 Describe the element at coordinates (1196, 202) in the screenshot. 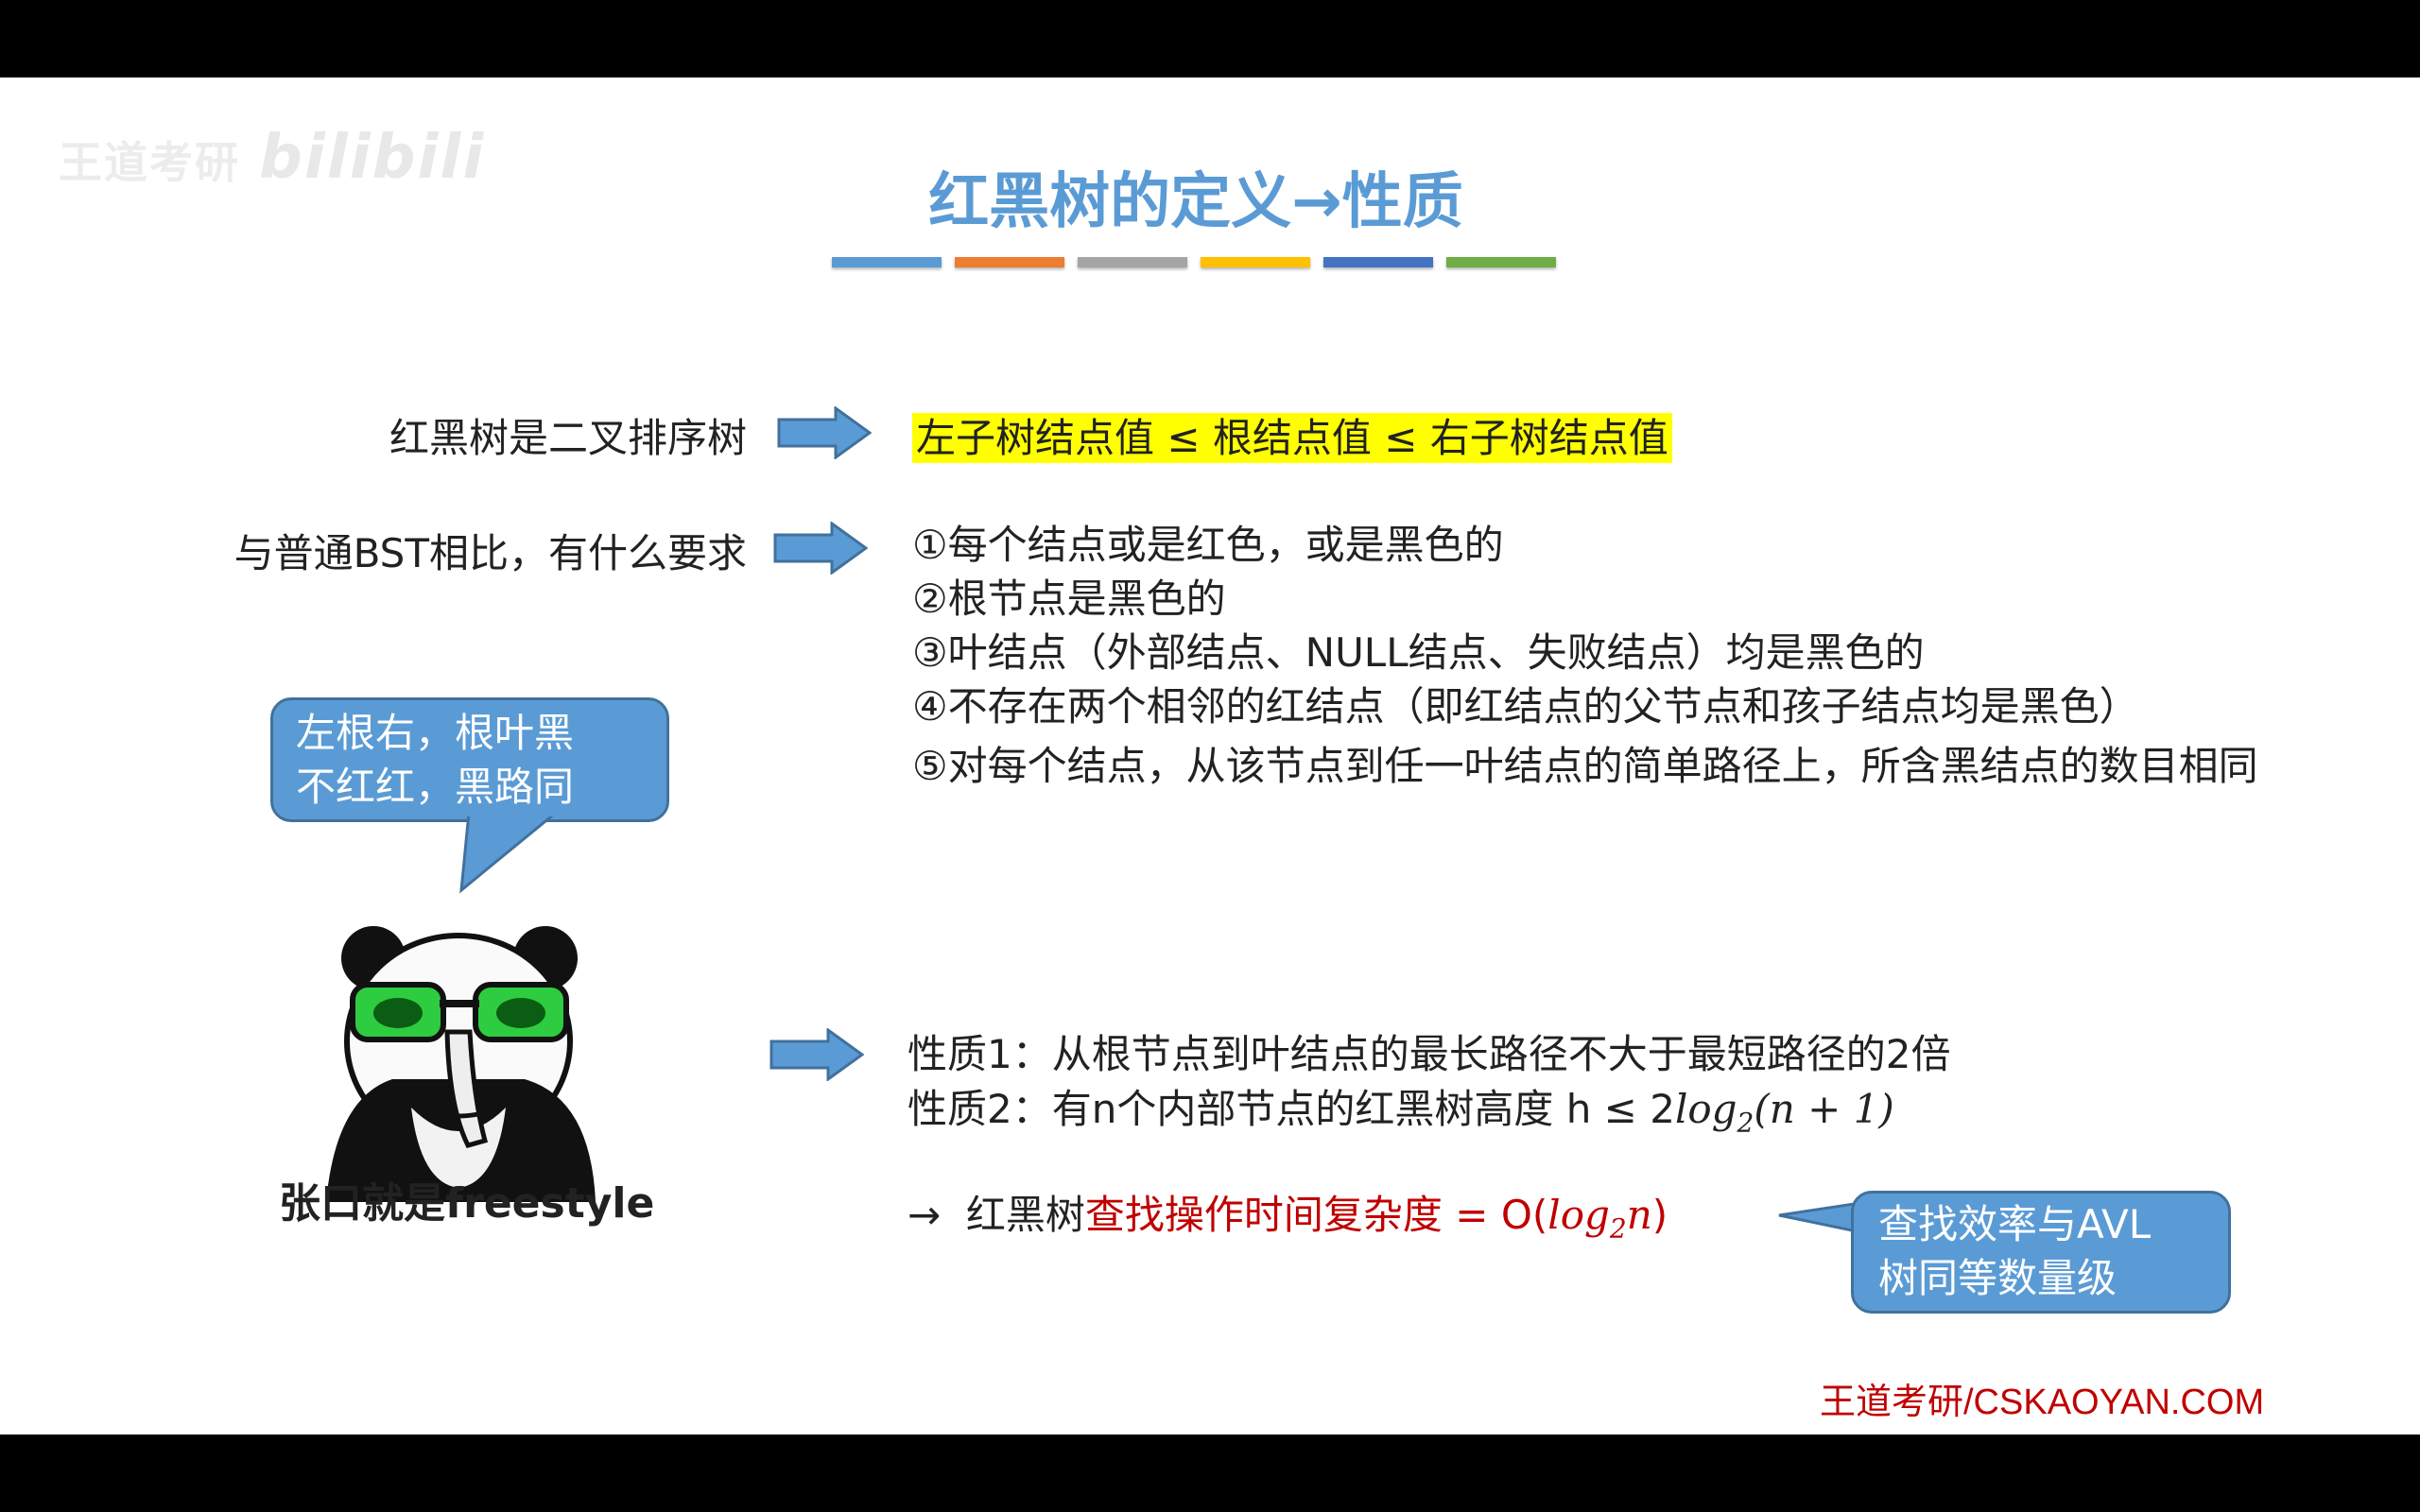

I see `slide-title: 红黑树的定义→性质` at that location.